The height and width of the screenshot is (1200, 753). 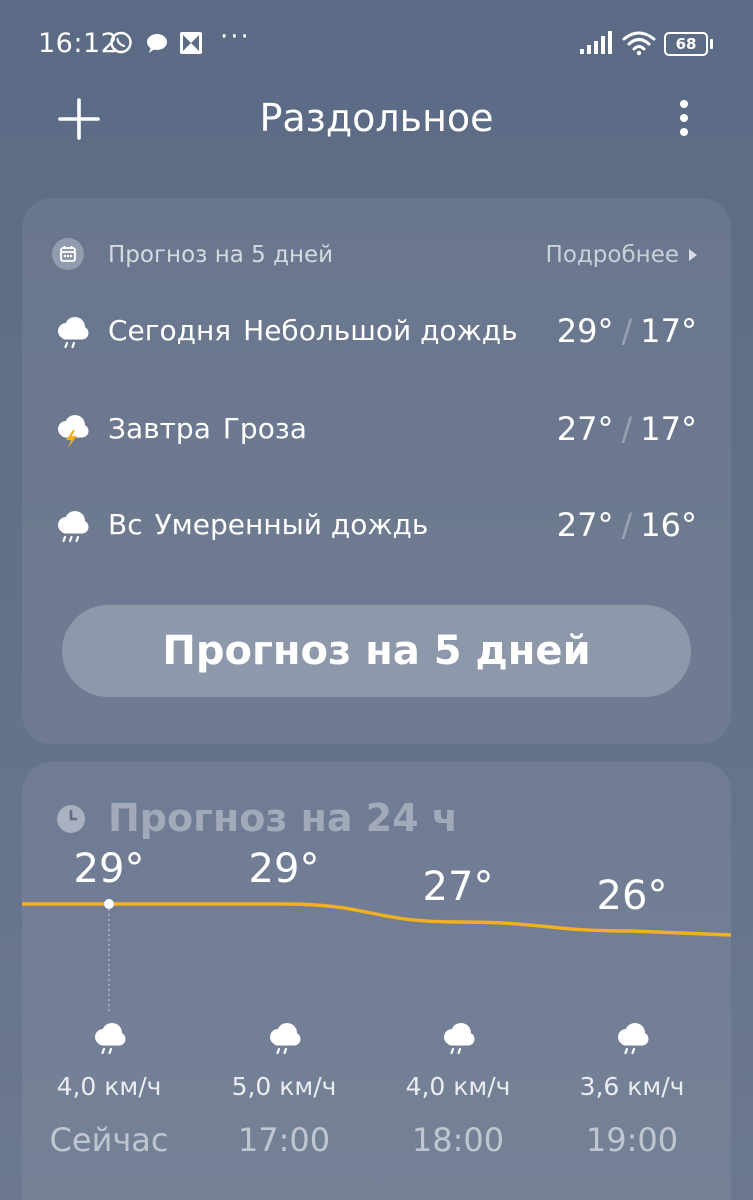 I want to click on whatsapp-icon, so click(x=121, y=42).